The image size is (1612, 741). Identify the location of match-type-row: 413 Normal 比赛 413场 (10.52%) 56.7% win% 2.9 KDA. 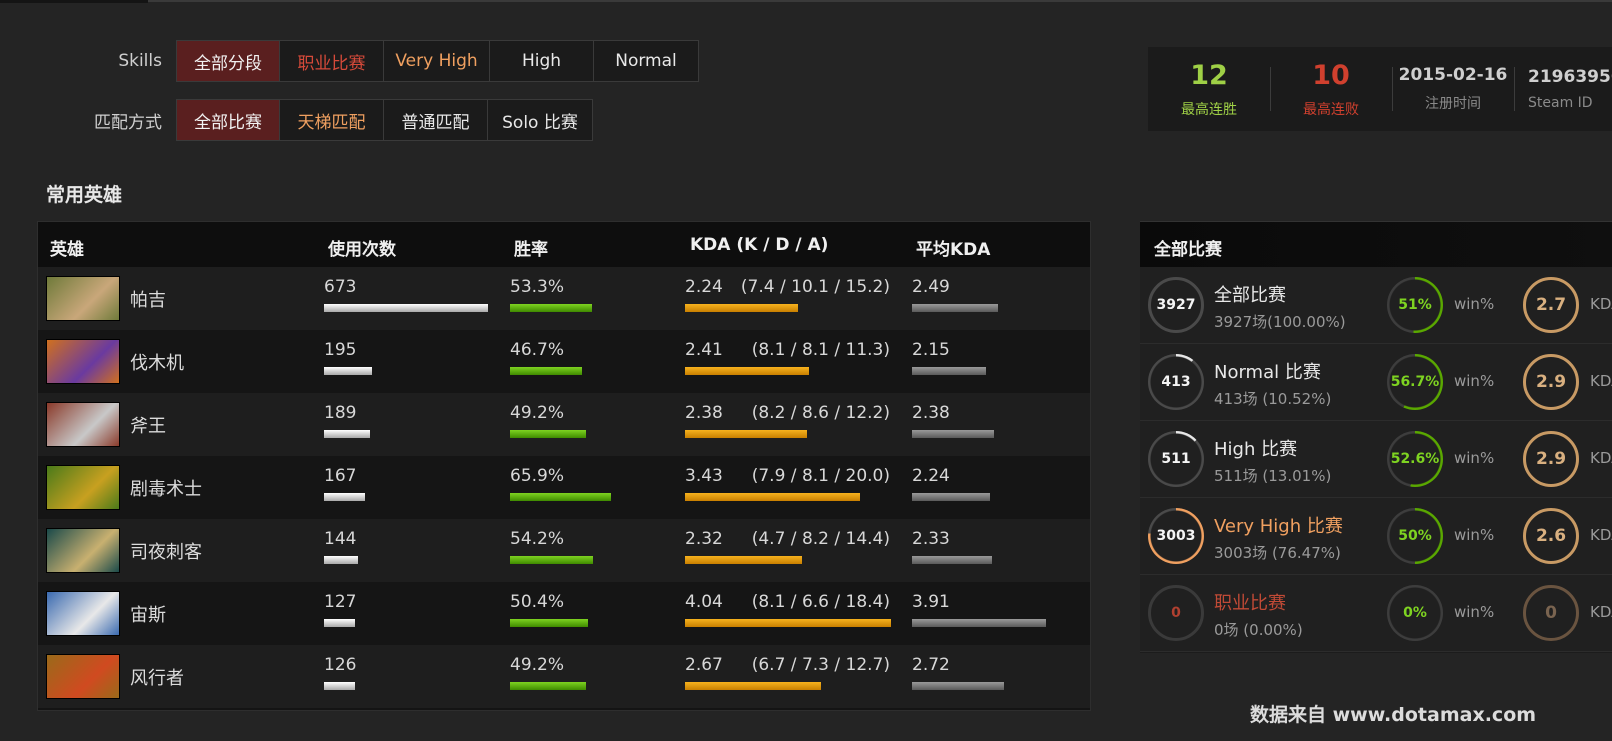
(1376, 382).